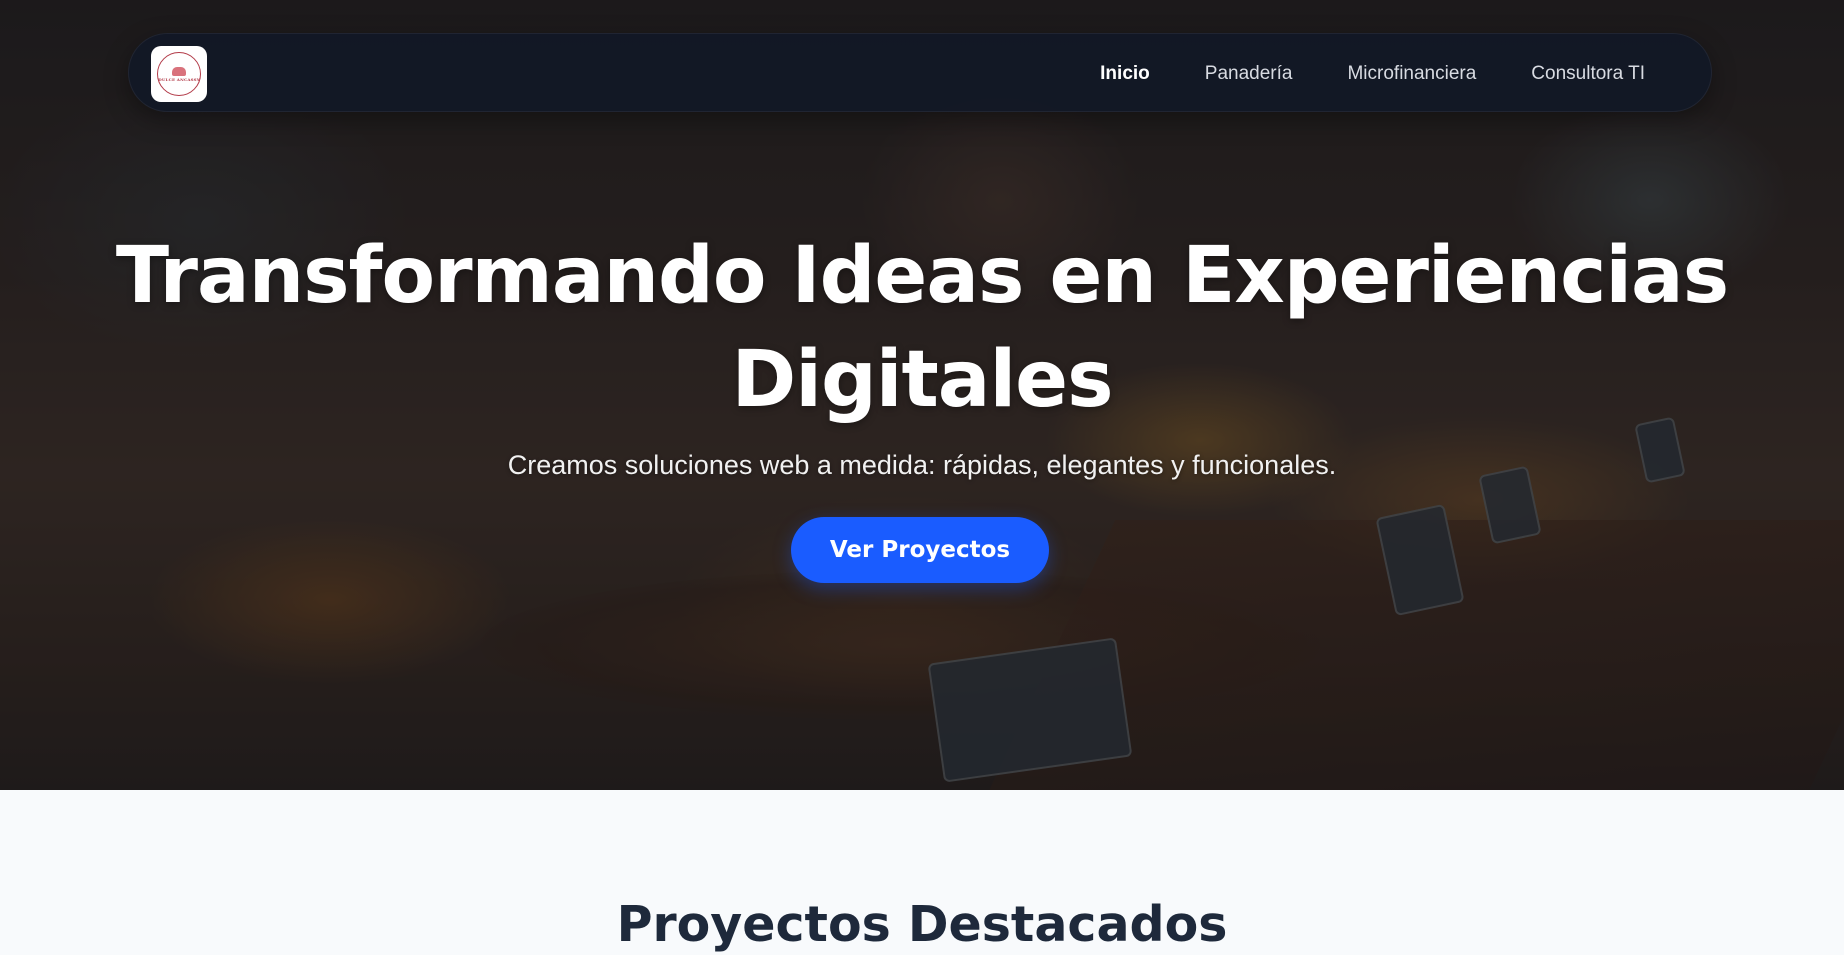  What do you see at coordinates (179, 71) in the screenshot?
I see `pastry-icon` at bounding box center [179, 71].